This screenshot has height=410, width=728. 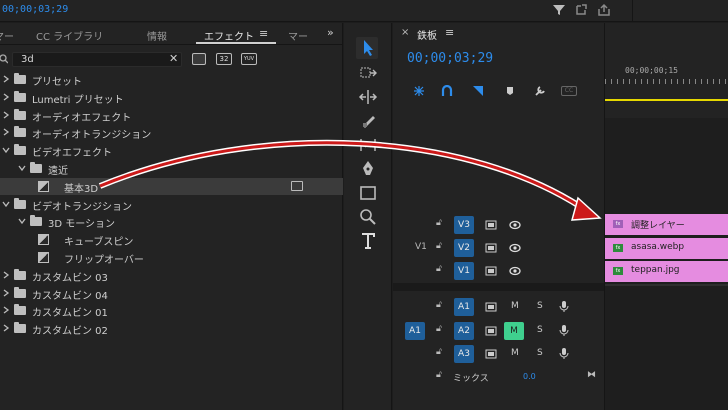 What do you see at coordinates (368, 193) in the screenshot?
I see `rectangle-tool-icon` at bounding box center [368, 193].